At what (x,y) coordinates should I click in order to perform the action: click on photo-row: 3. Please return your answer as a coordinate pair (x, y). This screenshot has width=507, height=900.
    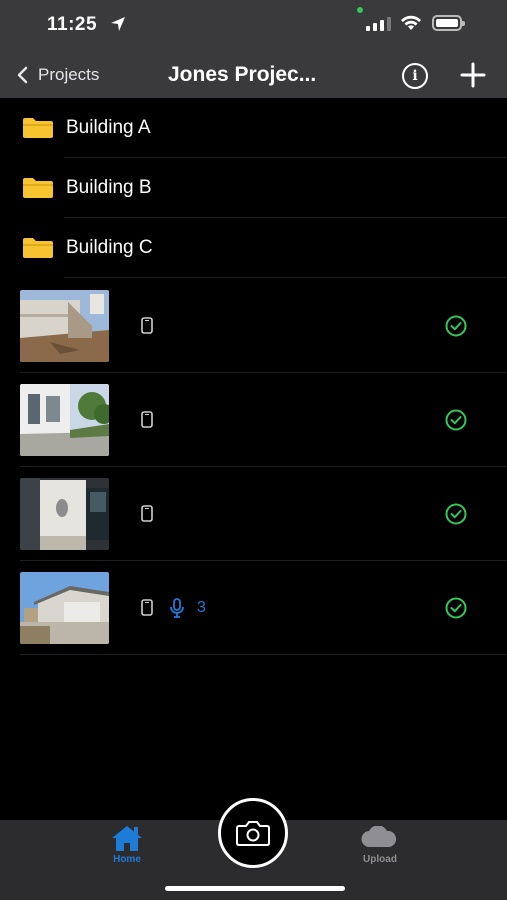
    Looking at the image, I should click on (253, 608).